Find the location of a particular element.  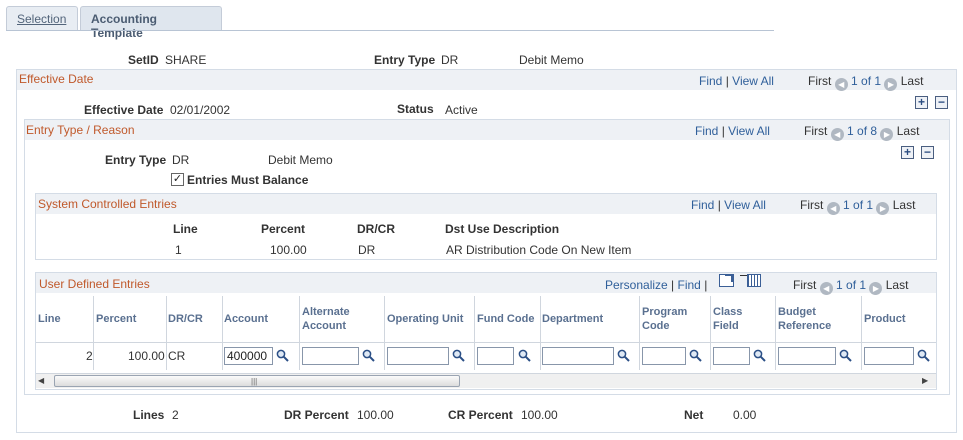

alternate-account-lookup-icon is located at coordinates (368, 355).